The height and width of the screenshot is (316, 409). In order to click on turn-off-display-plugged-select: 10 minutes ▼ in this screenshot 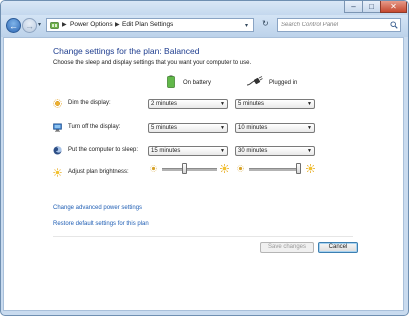, I will do `click(275, 128)`.